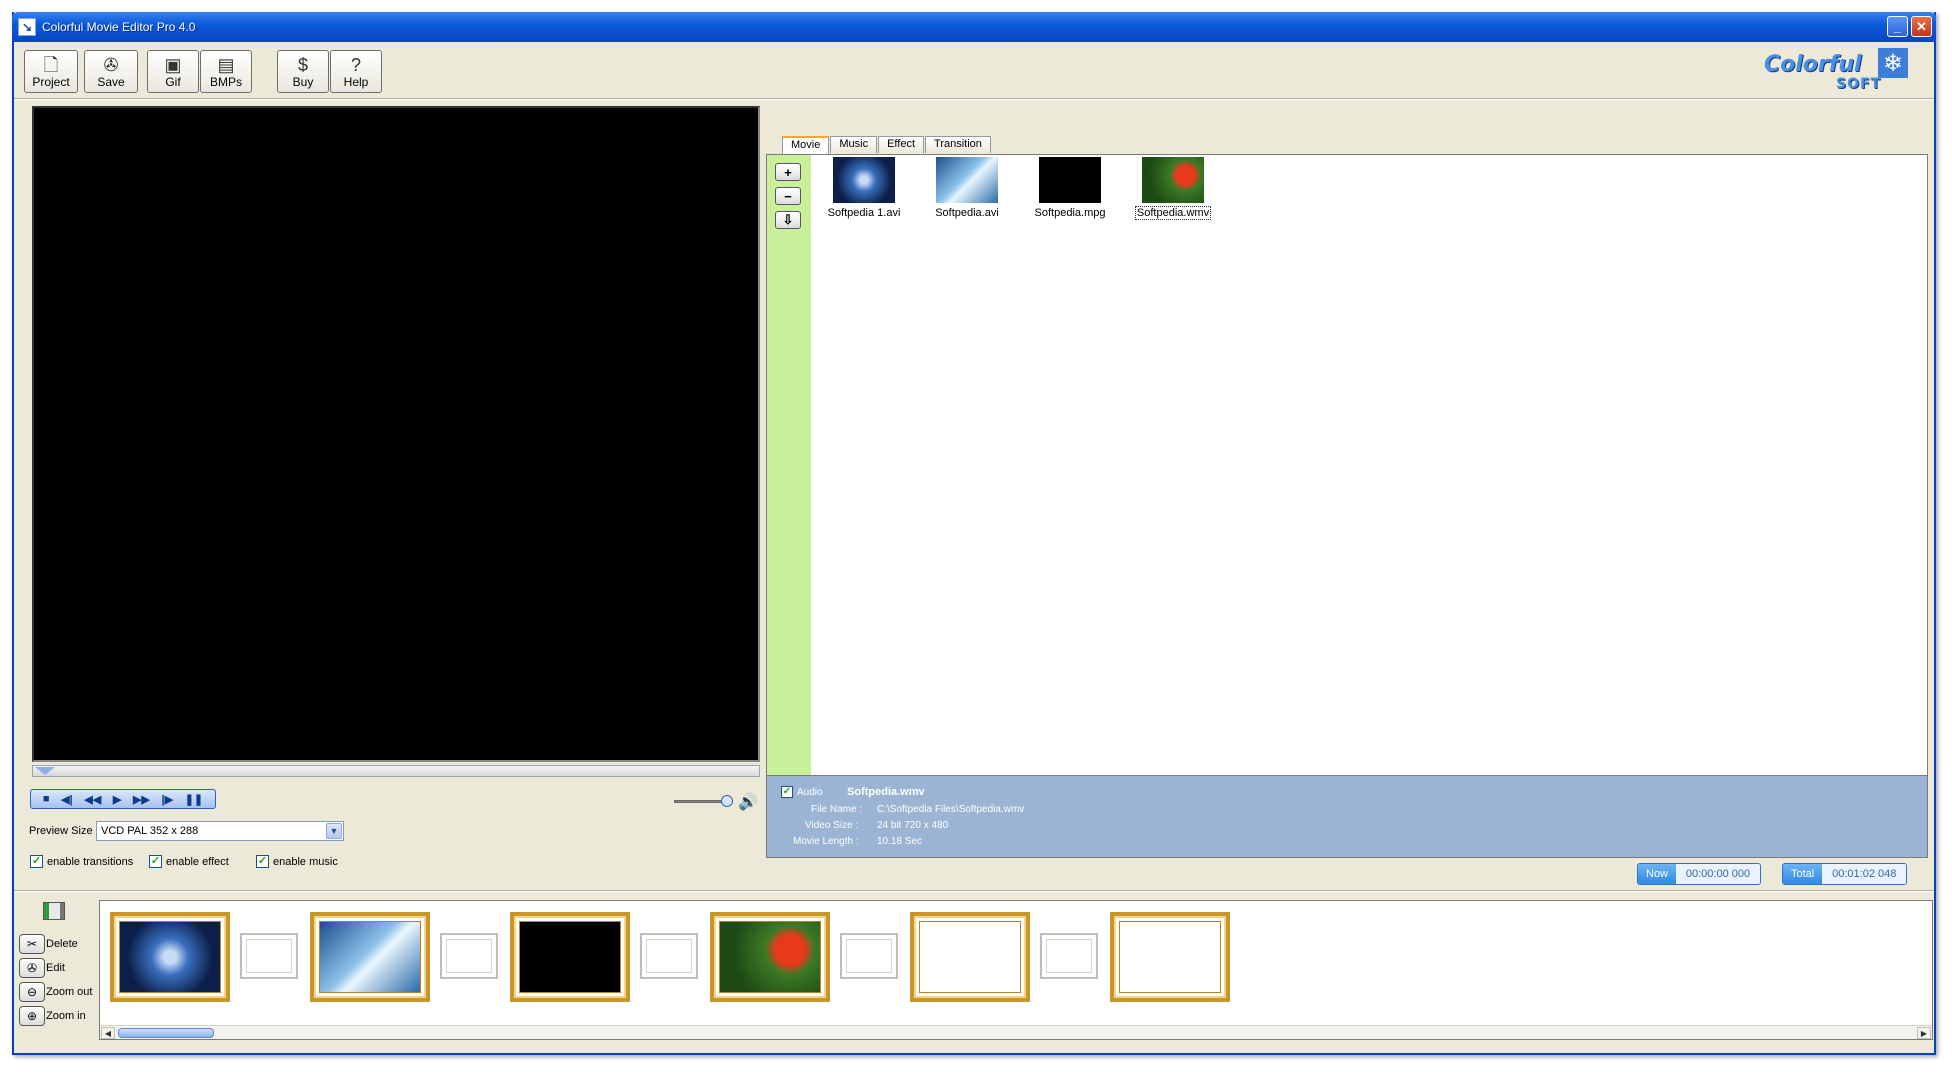  I want to click on bmps-button: ▤ BMPs, so click(226, 71).